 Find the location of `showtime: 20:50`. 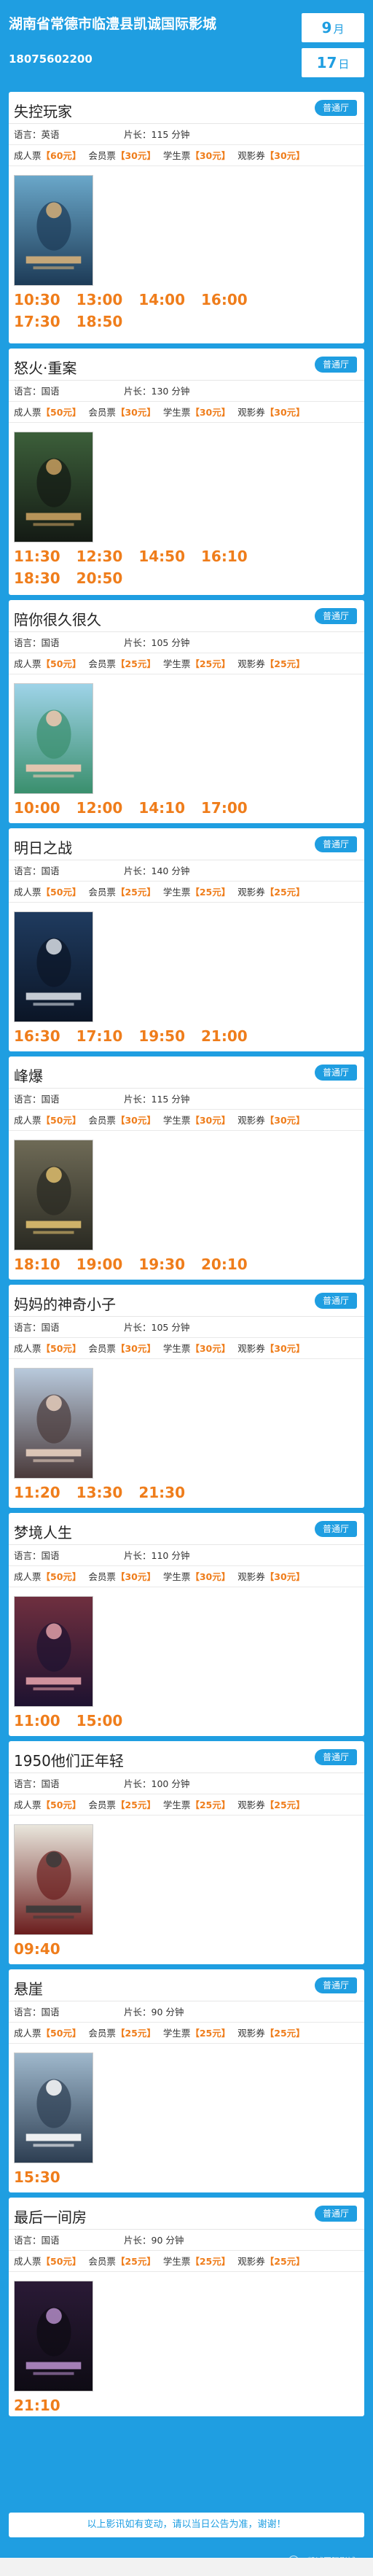

showtime: 20:50 is located at coordinates (99, 578).